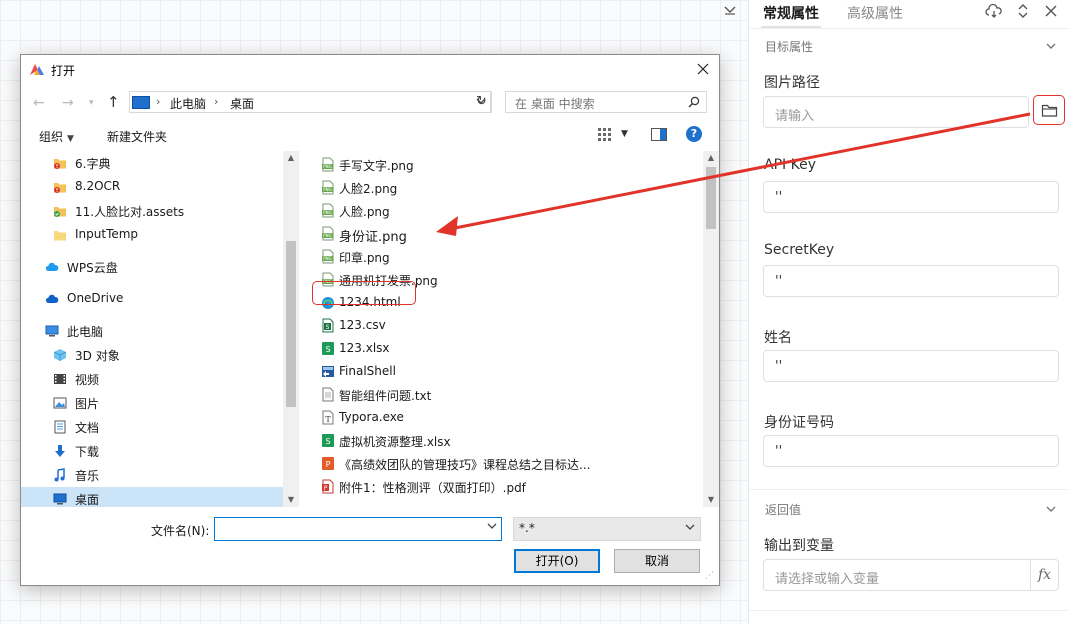  What do you see at coordinates (911, 197) in the screenshot?
I see `api-key-input: ''` at bounding box center [911, 197].